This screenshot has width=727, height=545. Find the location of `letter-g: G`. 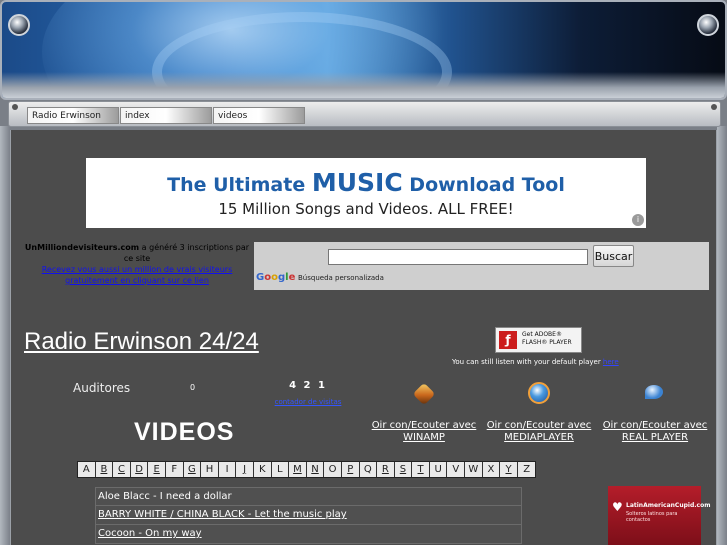

letter-g: G is located at coordinates (192, 469).